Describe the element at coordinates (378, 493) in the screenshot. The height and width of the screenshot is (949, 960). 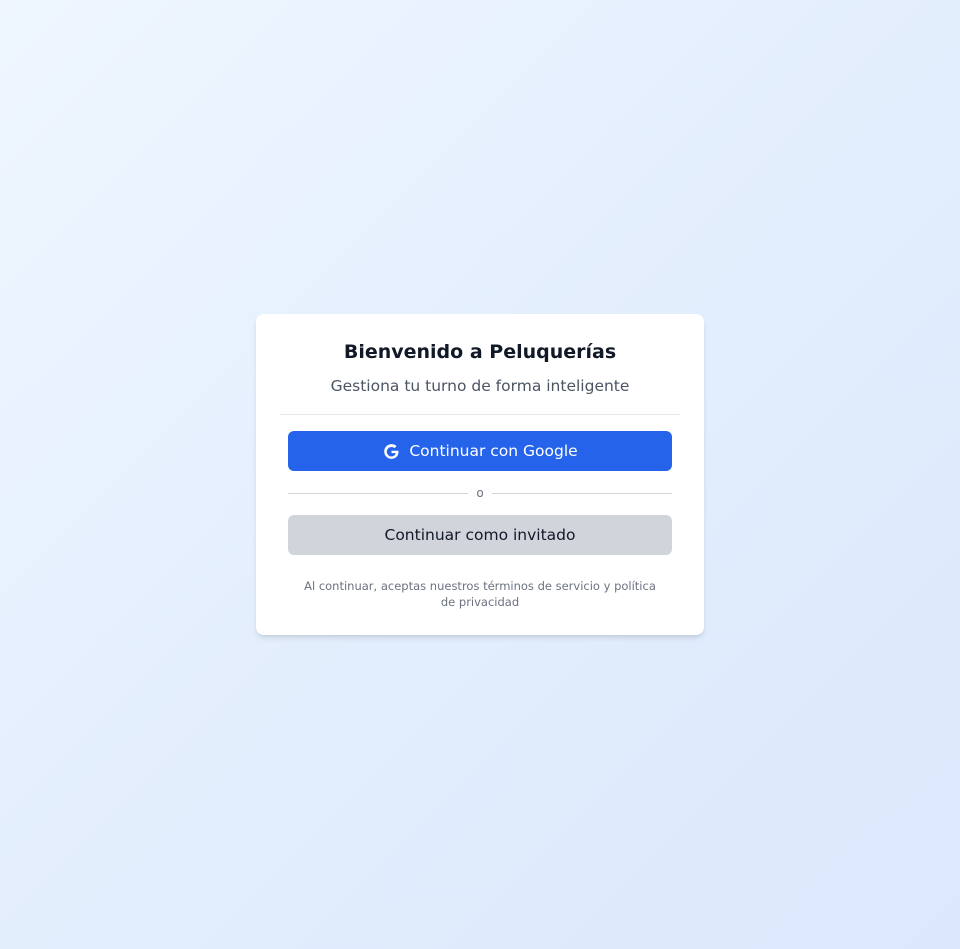
I see `divider-line-left` at that location.